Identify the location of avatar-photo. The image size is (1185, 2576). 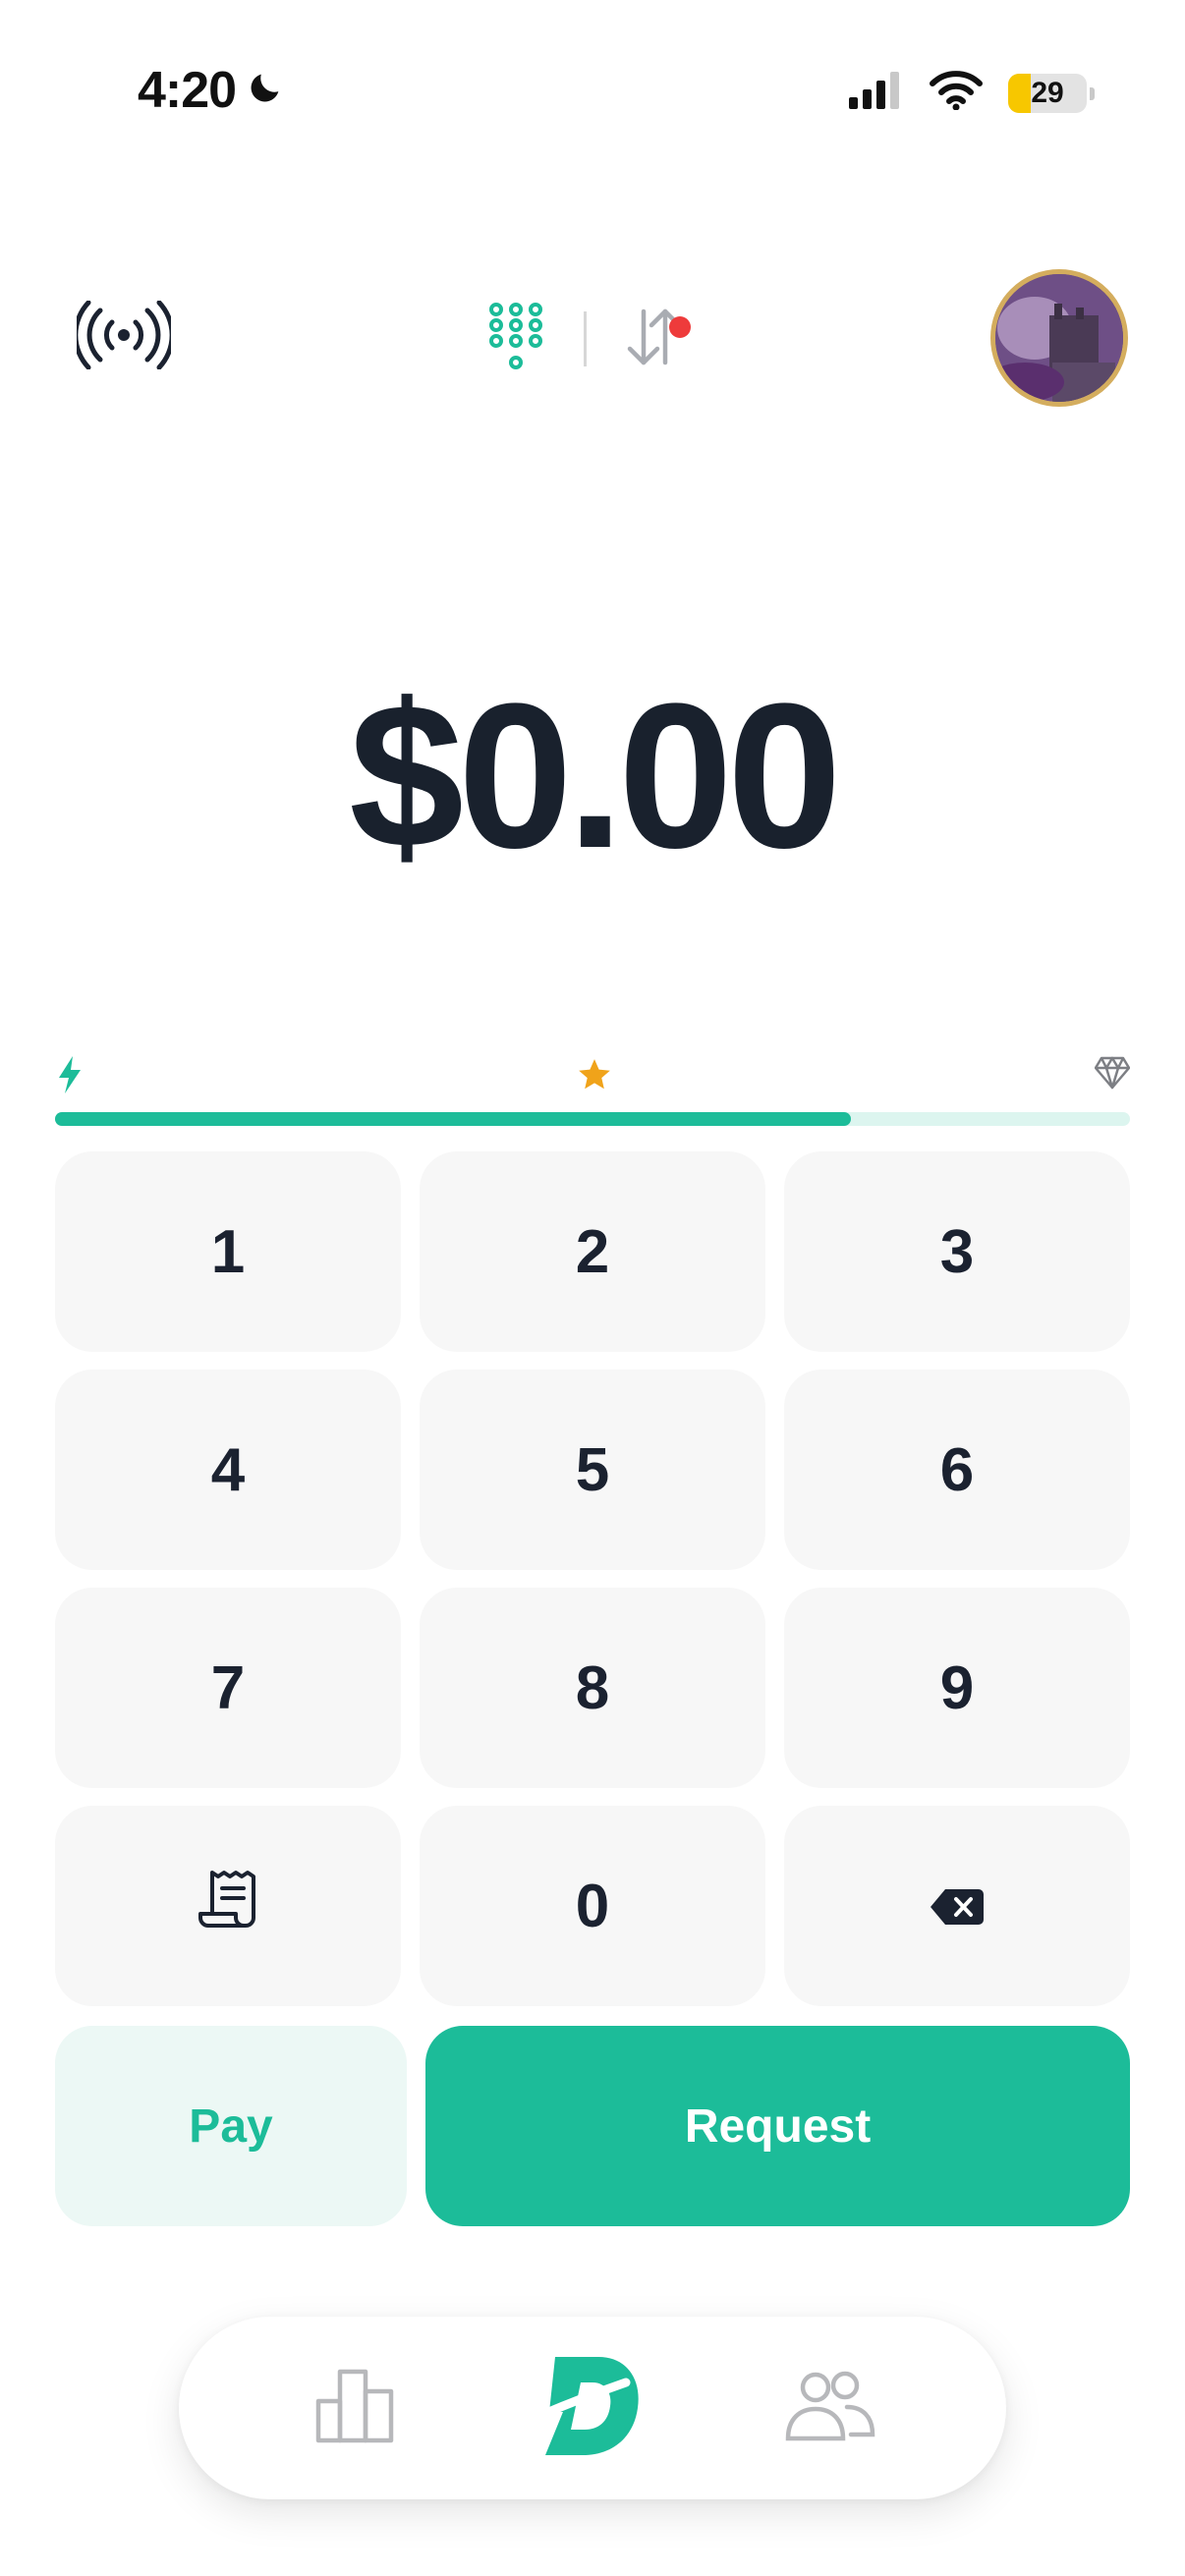
(1059, 338).